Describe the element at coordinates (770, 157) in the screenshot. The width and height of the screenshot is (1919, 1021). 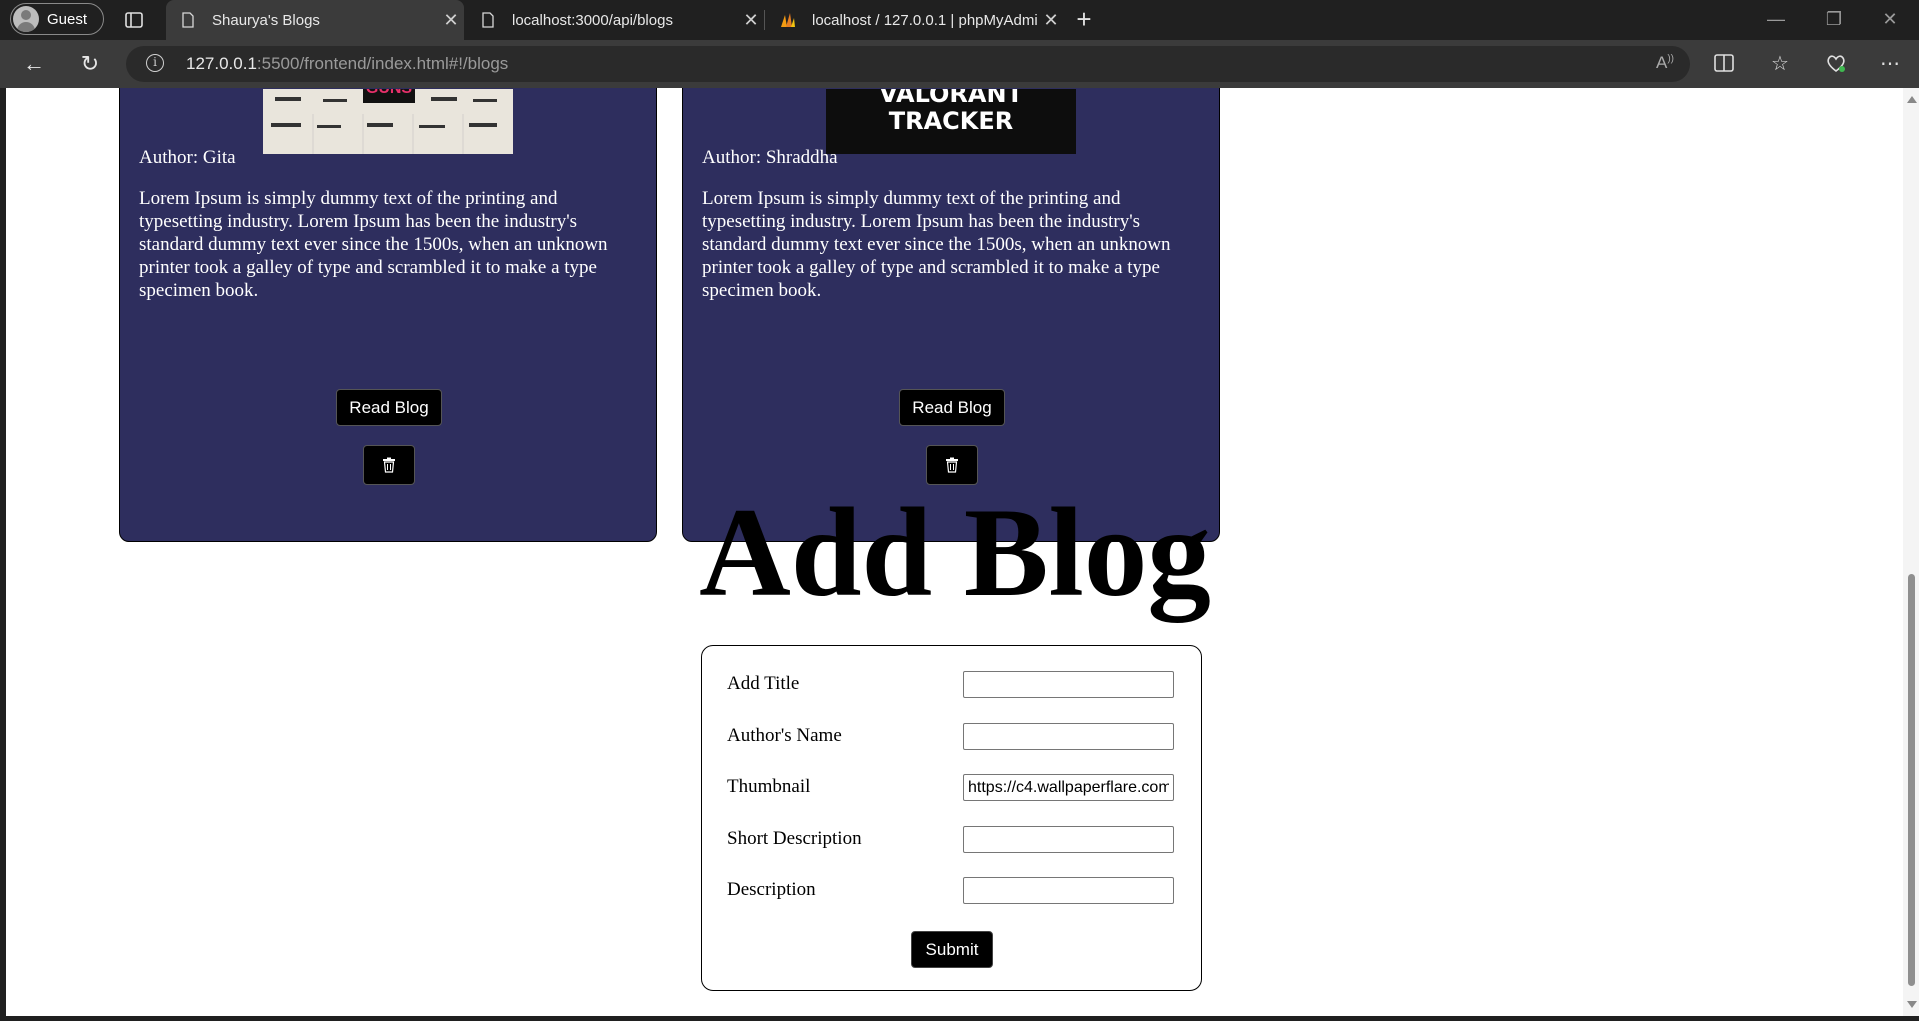
I see `blog-author: Author: Shraddha` at that location.